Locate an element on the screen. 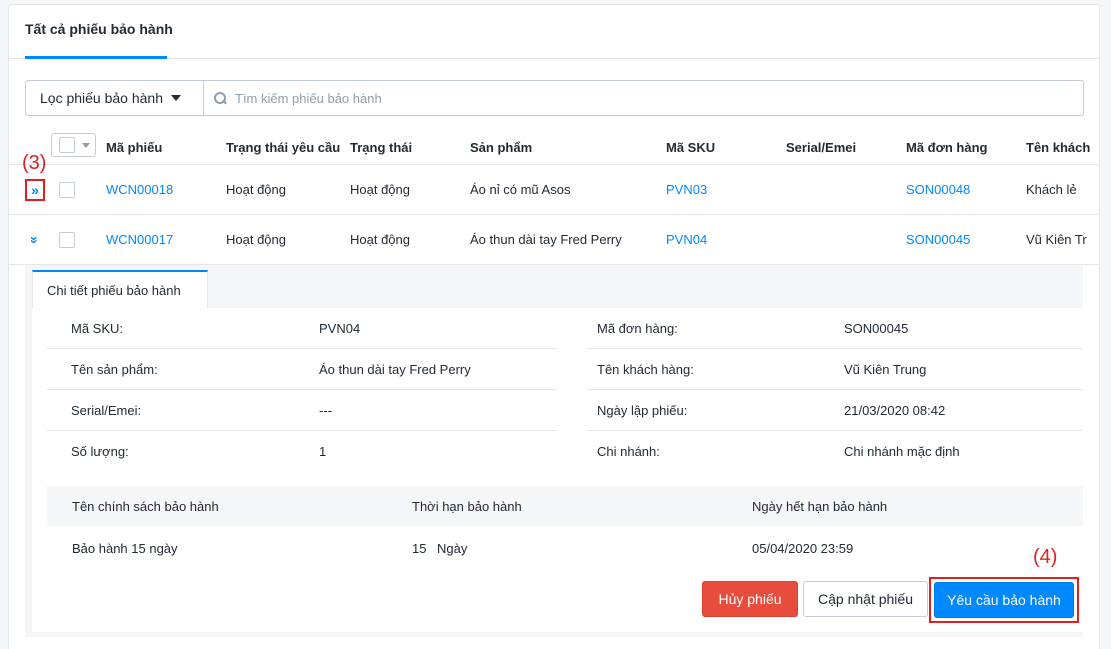 This screenshot has height=649, width=1111. detail-order-link: SON00045 is located at coordinates (876, 328).